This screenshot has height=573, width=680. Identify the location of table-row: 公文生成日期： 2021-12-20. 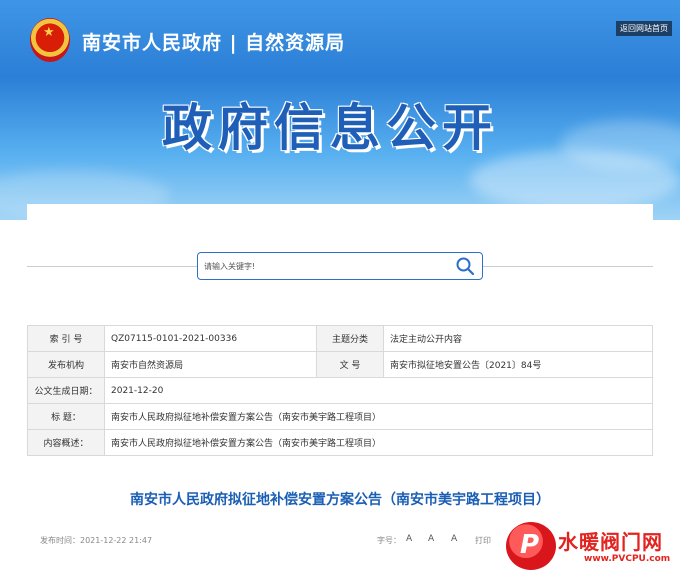
(340, 390).